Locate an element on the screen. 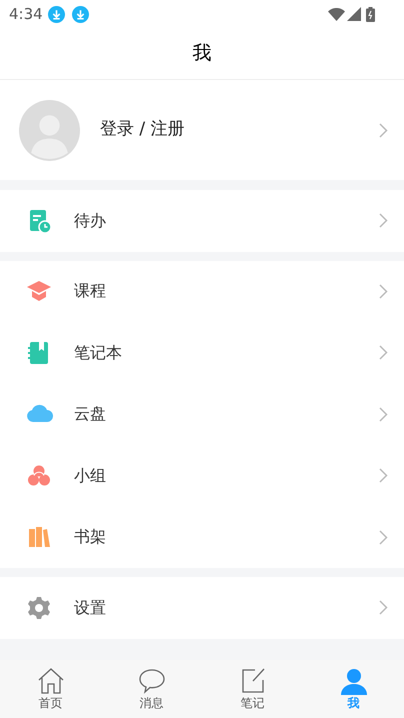  menu-item: 笔记本 is located at coordinates (202, 353).